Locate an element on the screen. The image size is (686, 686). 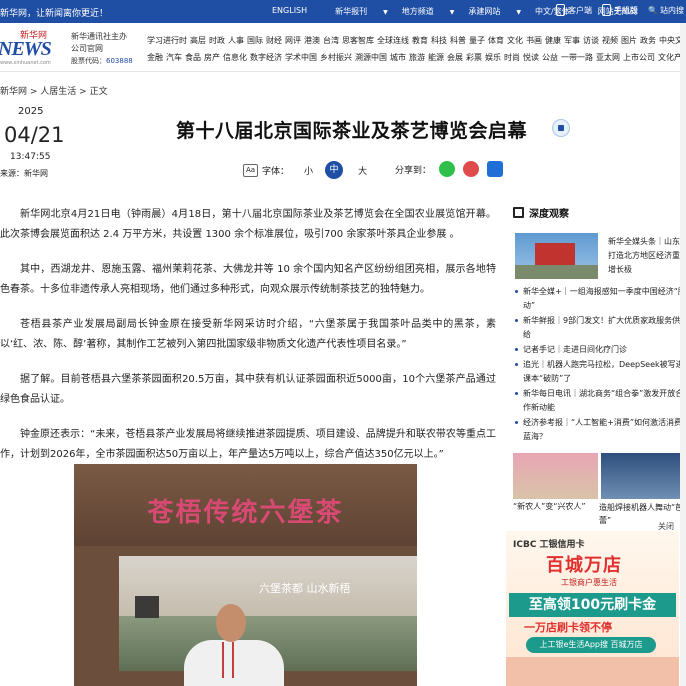
channel-link: 旅游 is located at coordinates (417, 57).